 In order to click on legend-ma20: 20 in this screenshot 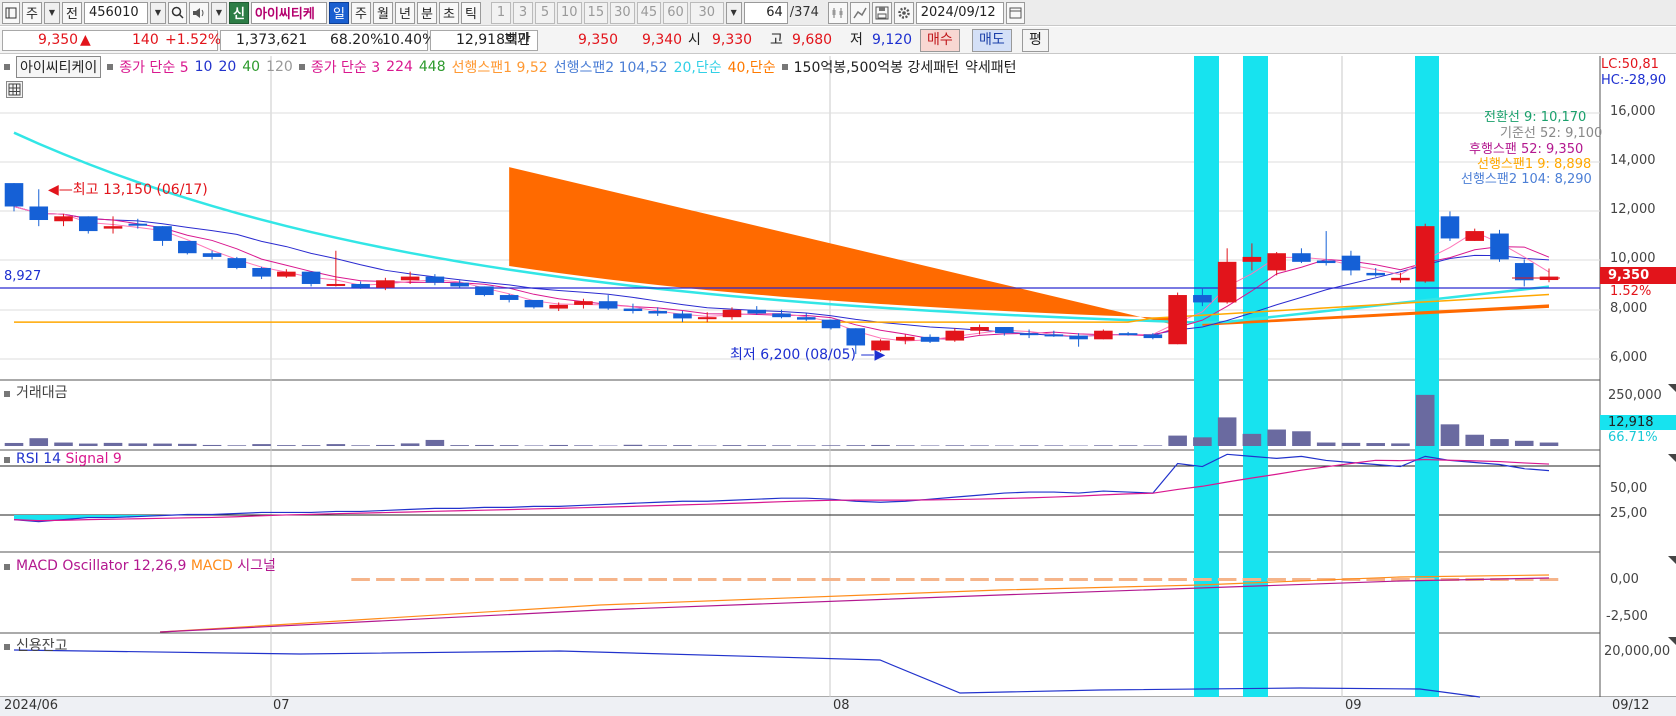, I will do `click(227, 67)`.